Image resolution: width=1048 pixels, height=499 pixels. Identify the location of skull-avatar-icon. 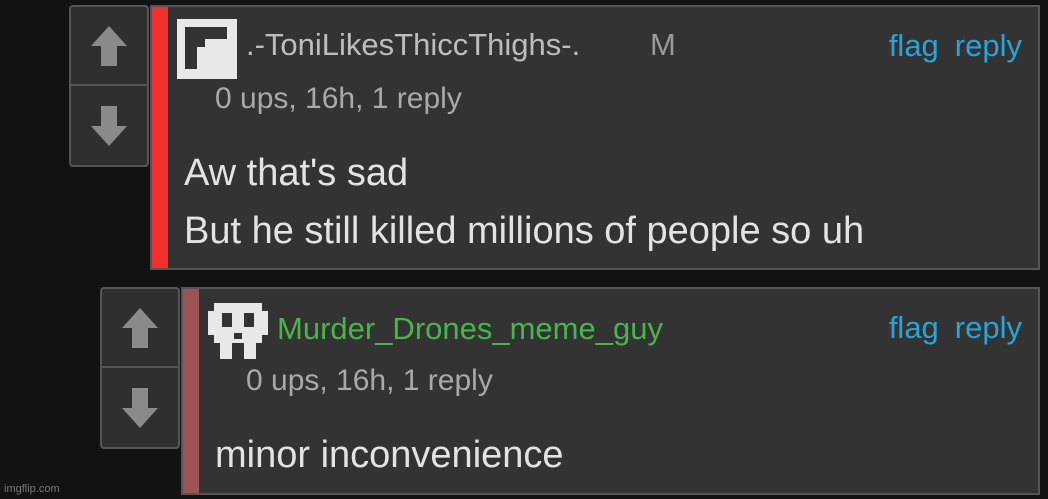
(238, 331).